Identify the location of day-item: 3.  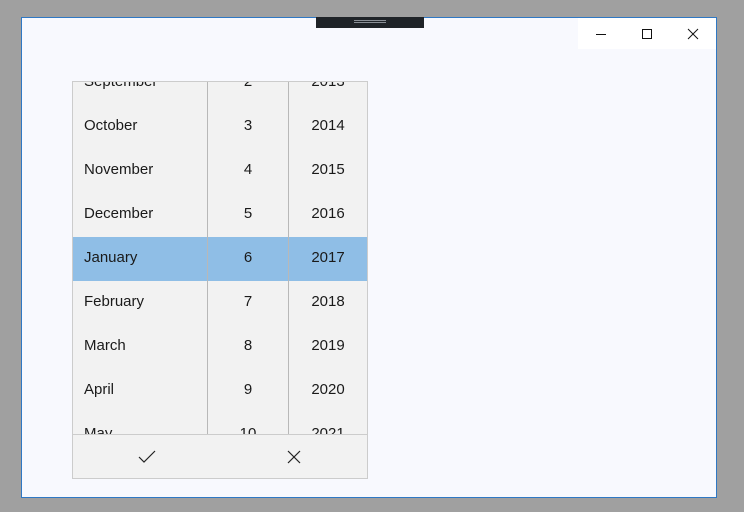
(248, 126).